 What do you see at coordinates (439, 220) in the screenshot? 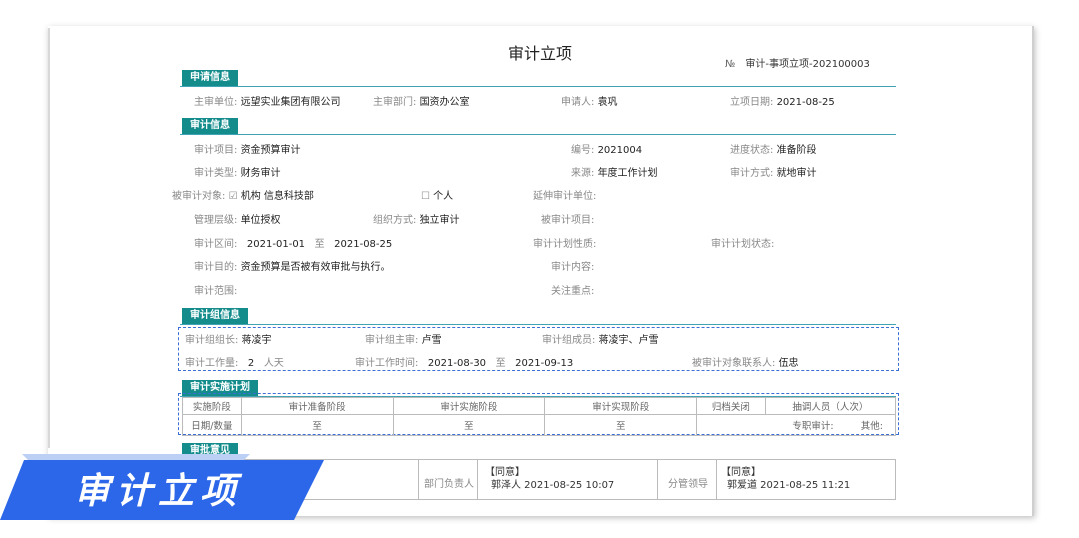
I see `field-value: 独立审计` at bounding box center [439, 220].